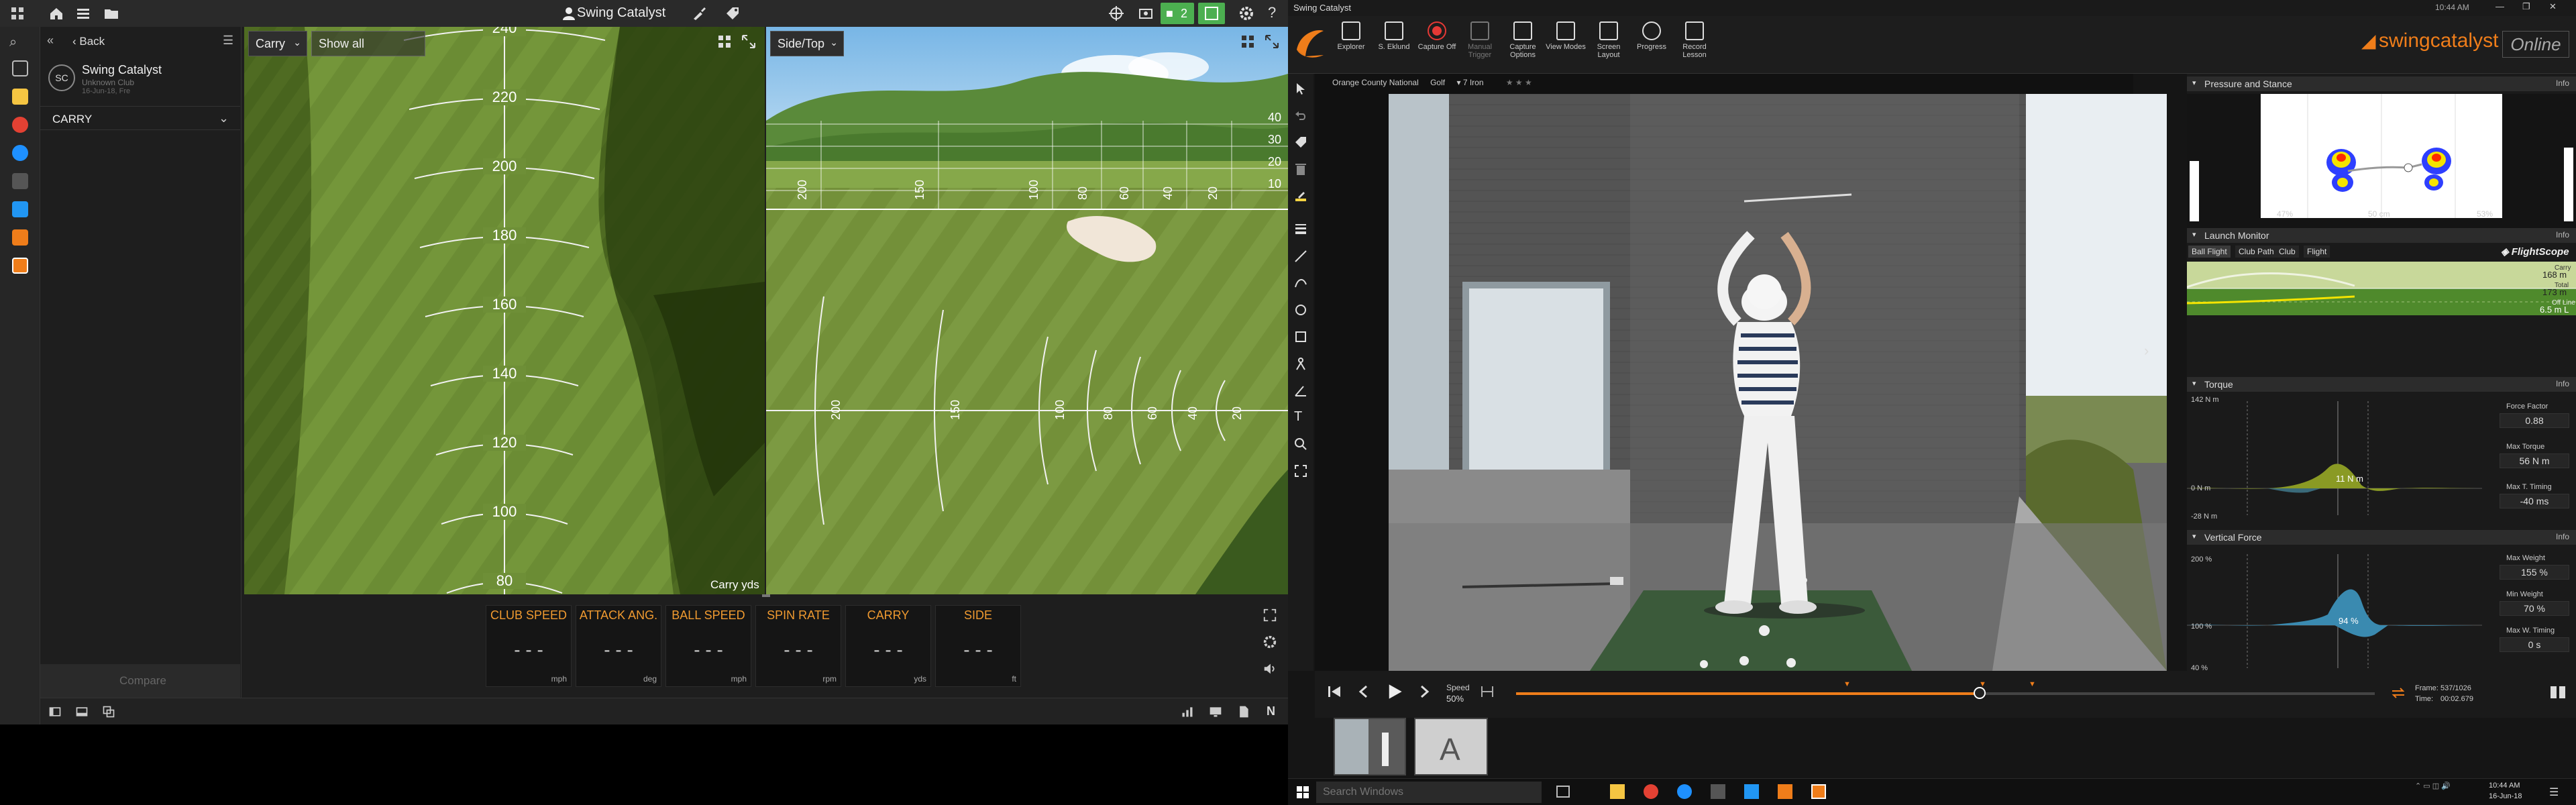 The height and width of the screenshot is (805, 2576). What do you see at coordinates (1177, 13) in the screenshot?
I see `camera-count-badge: ■ 2` at bounding box center [1177, 13].